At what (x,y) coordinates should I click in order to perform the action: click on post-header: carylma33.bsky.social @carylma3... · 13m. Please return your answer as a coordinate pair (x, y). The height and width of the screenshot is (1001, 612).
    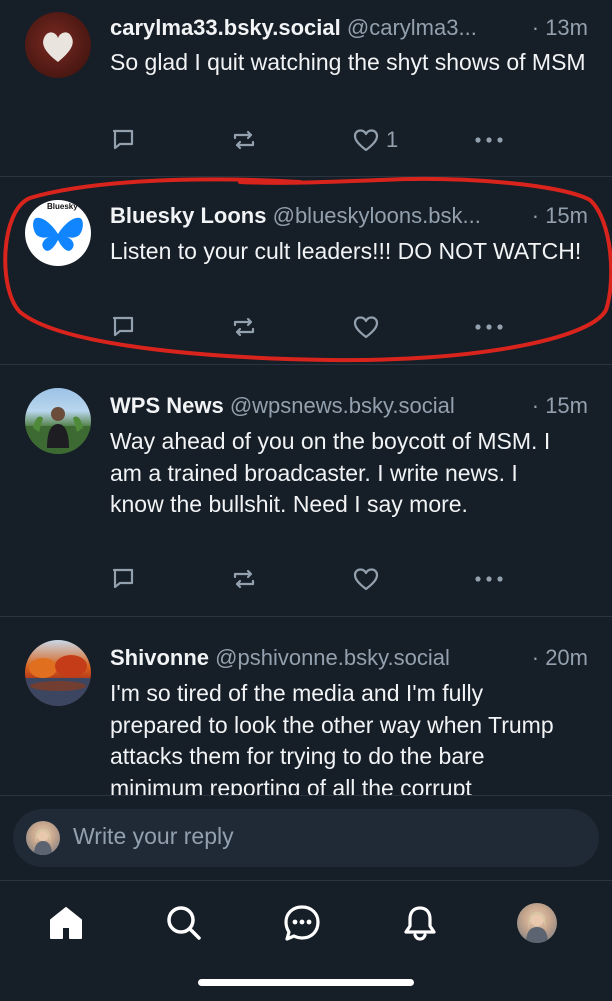
    Looking at the image, I should click on (349, 28).